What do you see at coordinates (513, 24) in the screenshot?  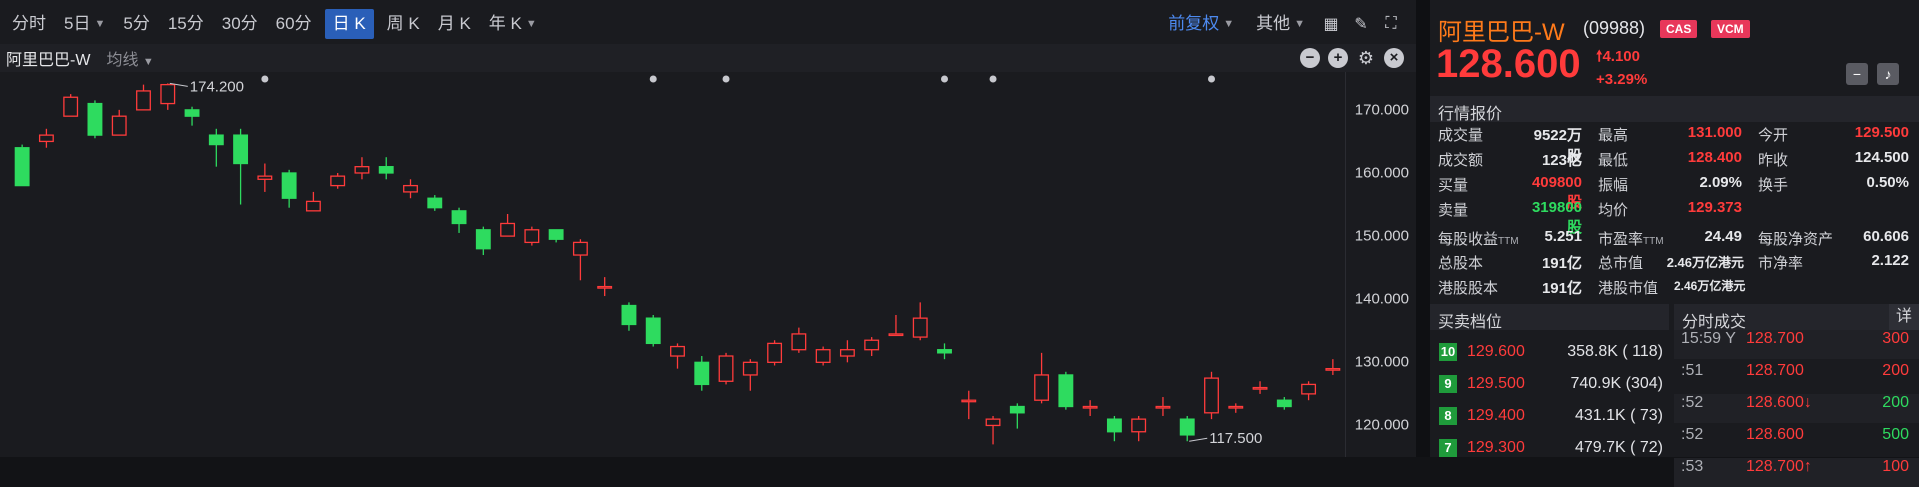 I see `period-tab: 年 K ▼` at bounding box center [513, 24].